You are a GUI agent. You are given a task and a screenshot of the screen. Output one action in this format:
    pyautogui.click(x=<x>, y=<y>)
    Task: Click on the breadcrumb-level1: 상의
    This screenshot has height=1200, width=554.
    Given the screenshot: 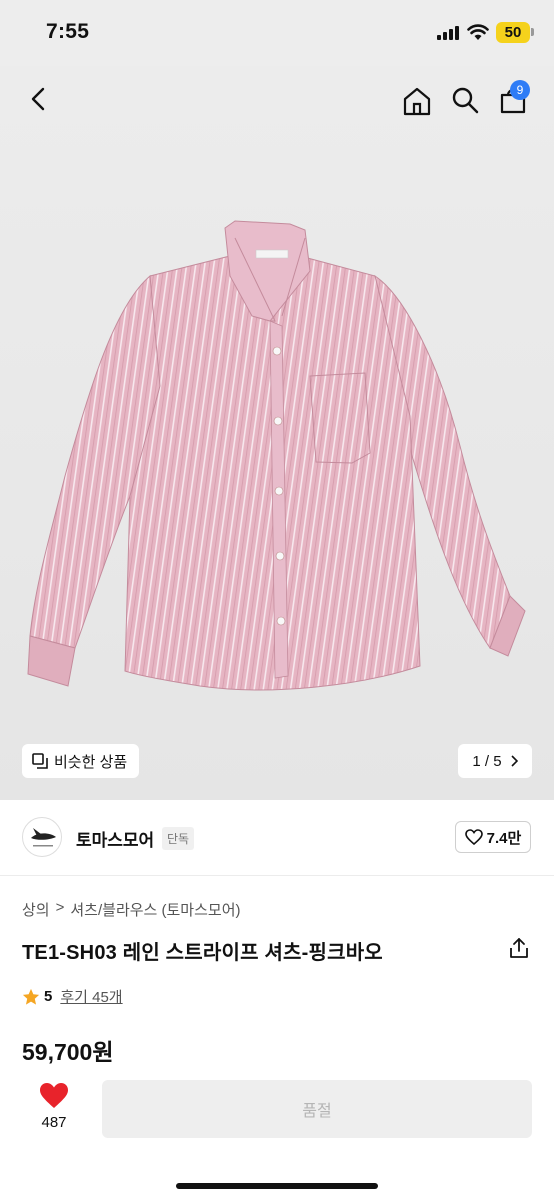 What is the action you would take?
    pyautogui.click(x=36, y=909)
    